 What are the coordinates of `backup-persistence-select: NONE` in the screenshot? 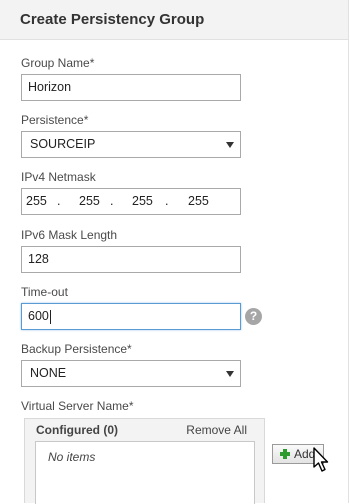 It's located at (131, 373).